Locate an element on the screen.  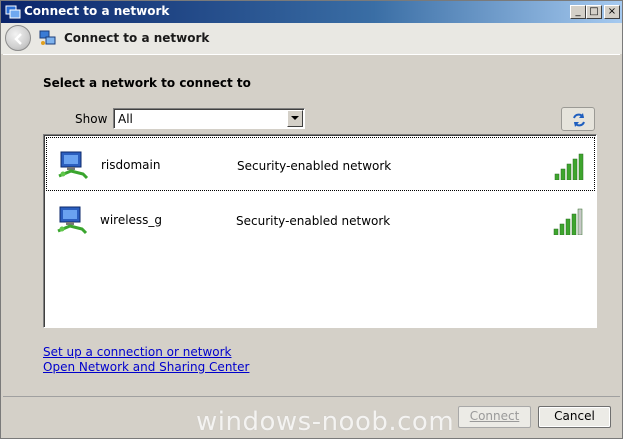
section-heading: Select a network to connect to is located at coordinates (147, 83).